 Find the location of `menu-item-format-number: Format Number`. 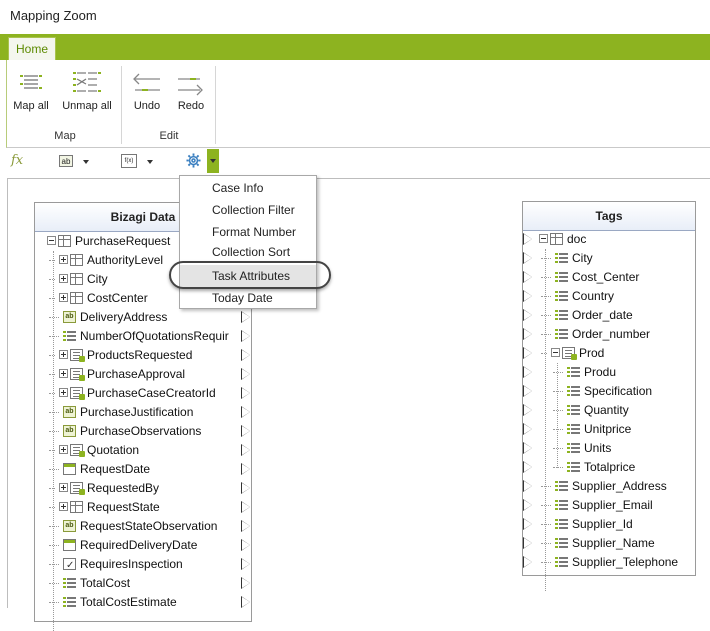

menu-item-format-number: Format Number is located at coordinates (248, 232).